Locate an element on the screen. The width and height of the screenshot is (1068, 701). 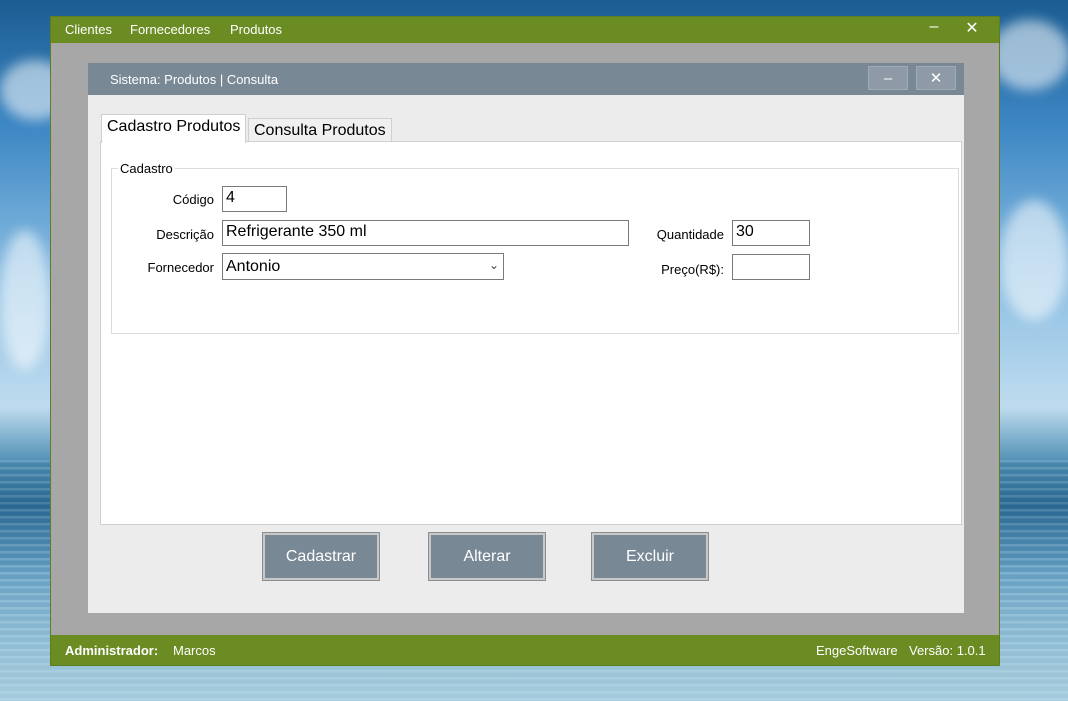
admin-label: Administrador: is located at coordinates (112, 650).